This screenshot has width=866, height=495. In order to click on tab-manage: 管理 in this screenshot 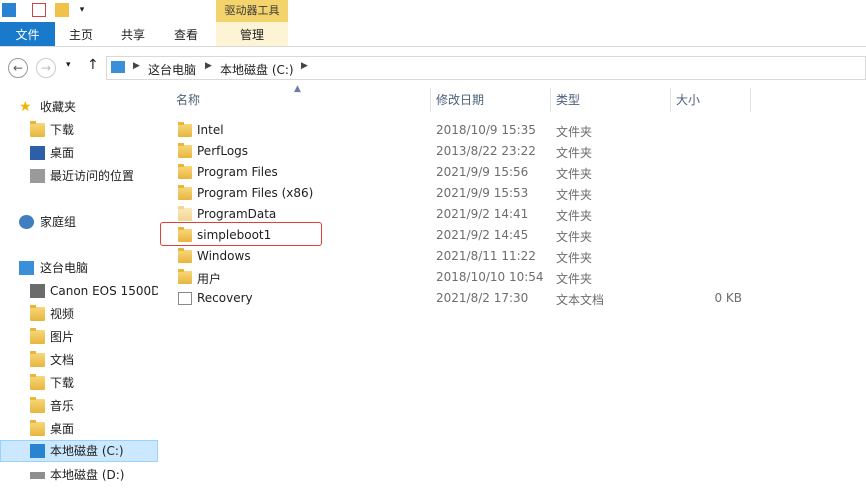, I will do `click(252, 34)`.